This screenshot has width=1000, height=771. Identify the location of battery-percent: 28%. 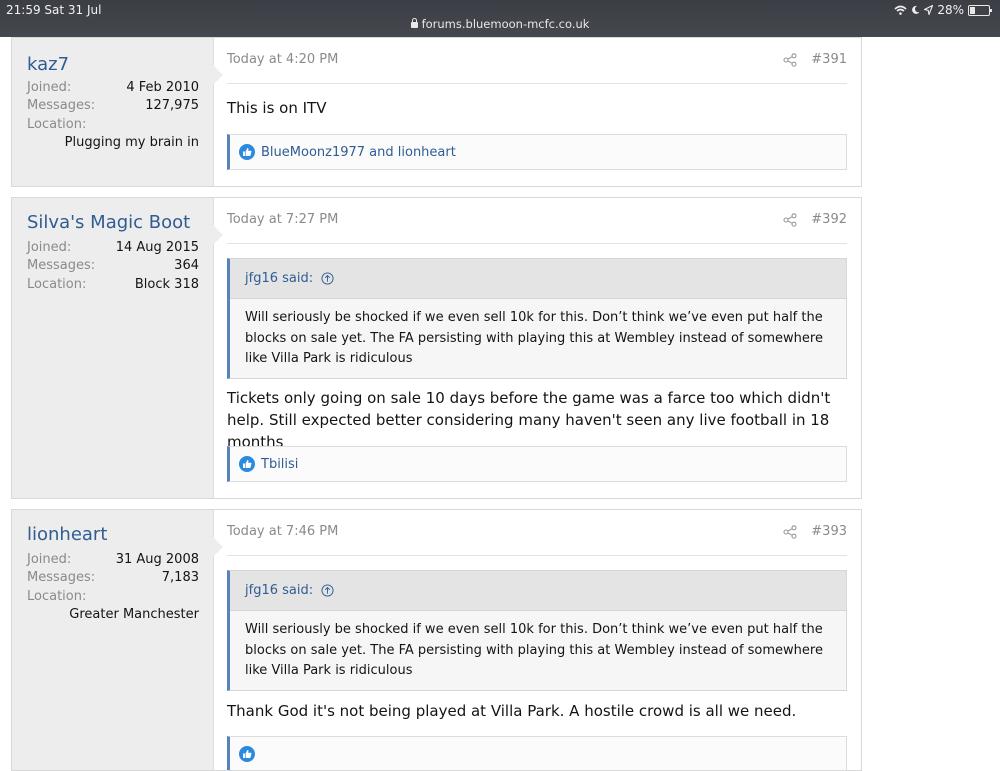
(950, 10).